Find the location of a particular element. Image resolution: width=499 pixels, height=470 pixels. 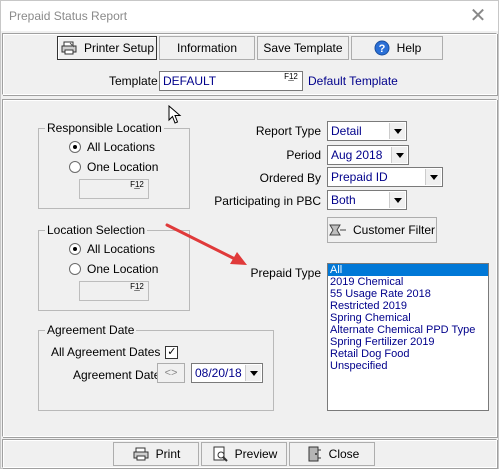

period-select: Aug 2018 is located at coordinates (368, 155).